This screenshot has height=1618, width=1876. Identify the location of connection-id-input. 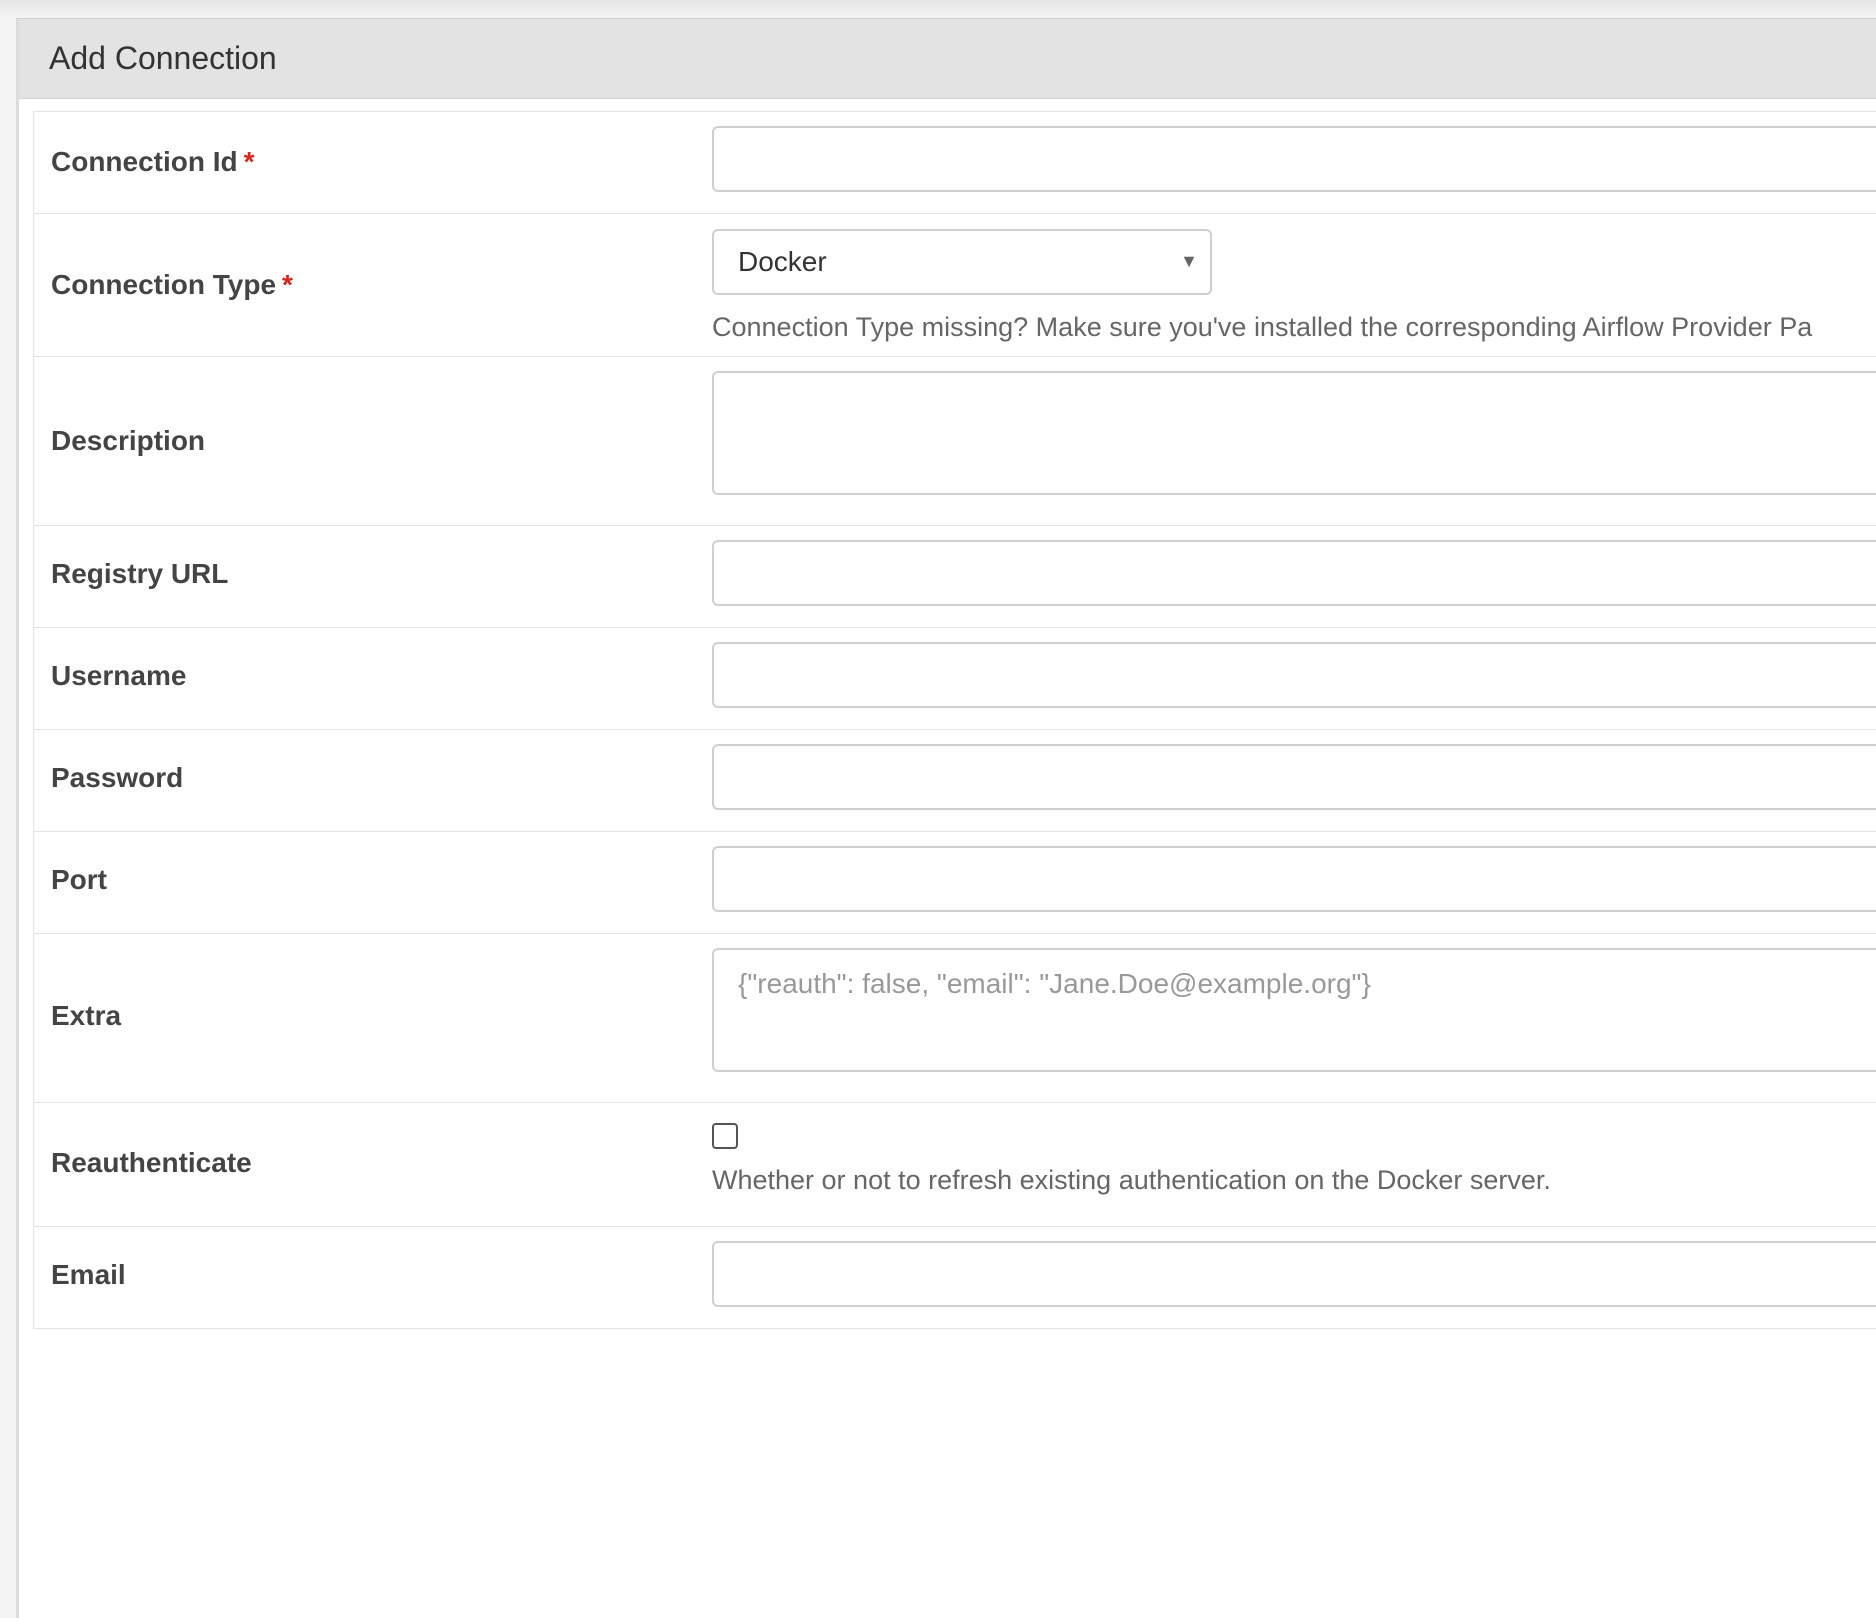
(1294, 159).